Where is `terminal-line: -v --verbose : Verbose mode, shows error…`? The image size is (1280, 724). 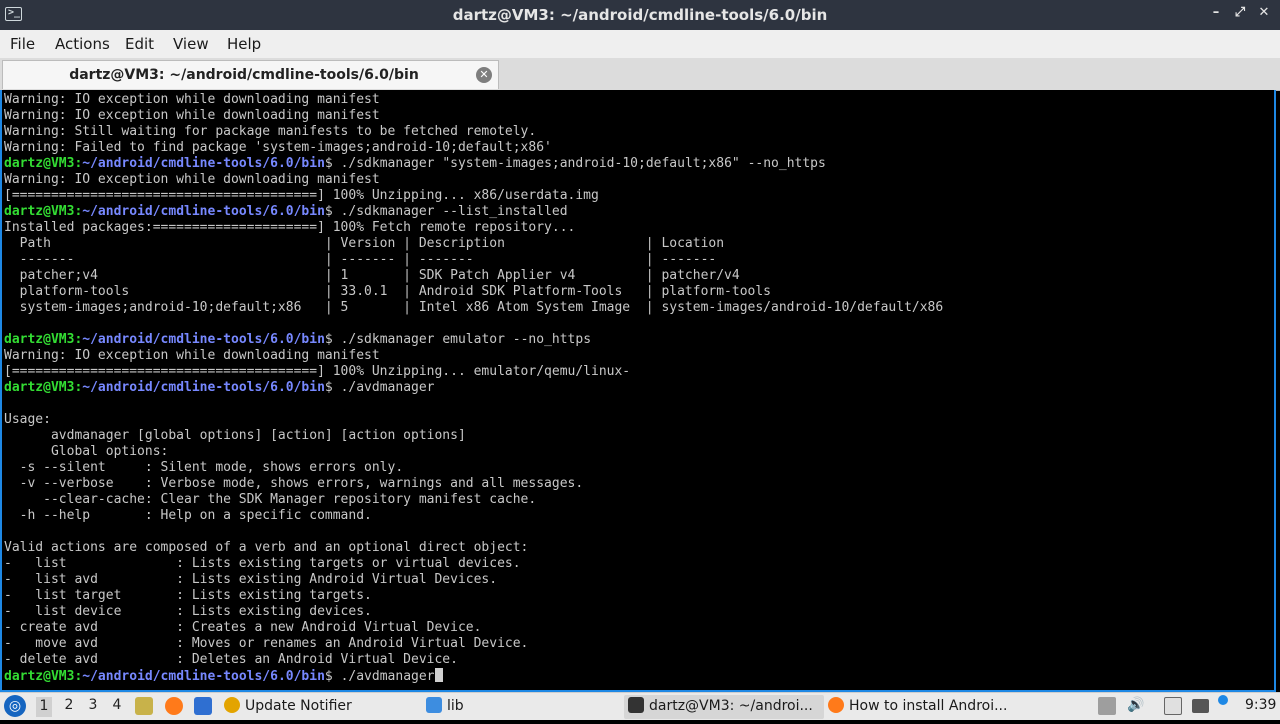
terminal-line: -v --verbose : Verbose mode, shows error… is located at coordinates (473, 484).